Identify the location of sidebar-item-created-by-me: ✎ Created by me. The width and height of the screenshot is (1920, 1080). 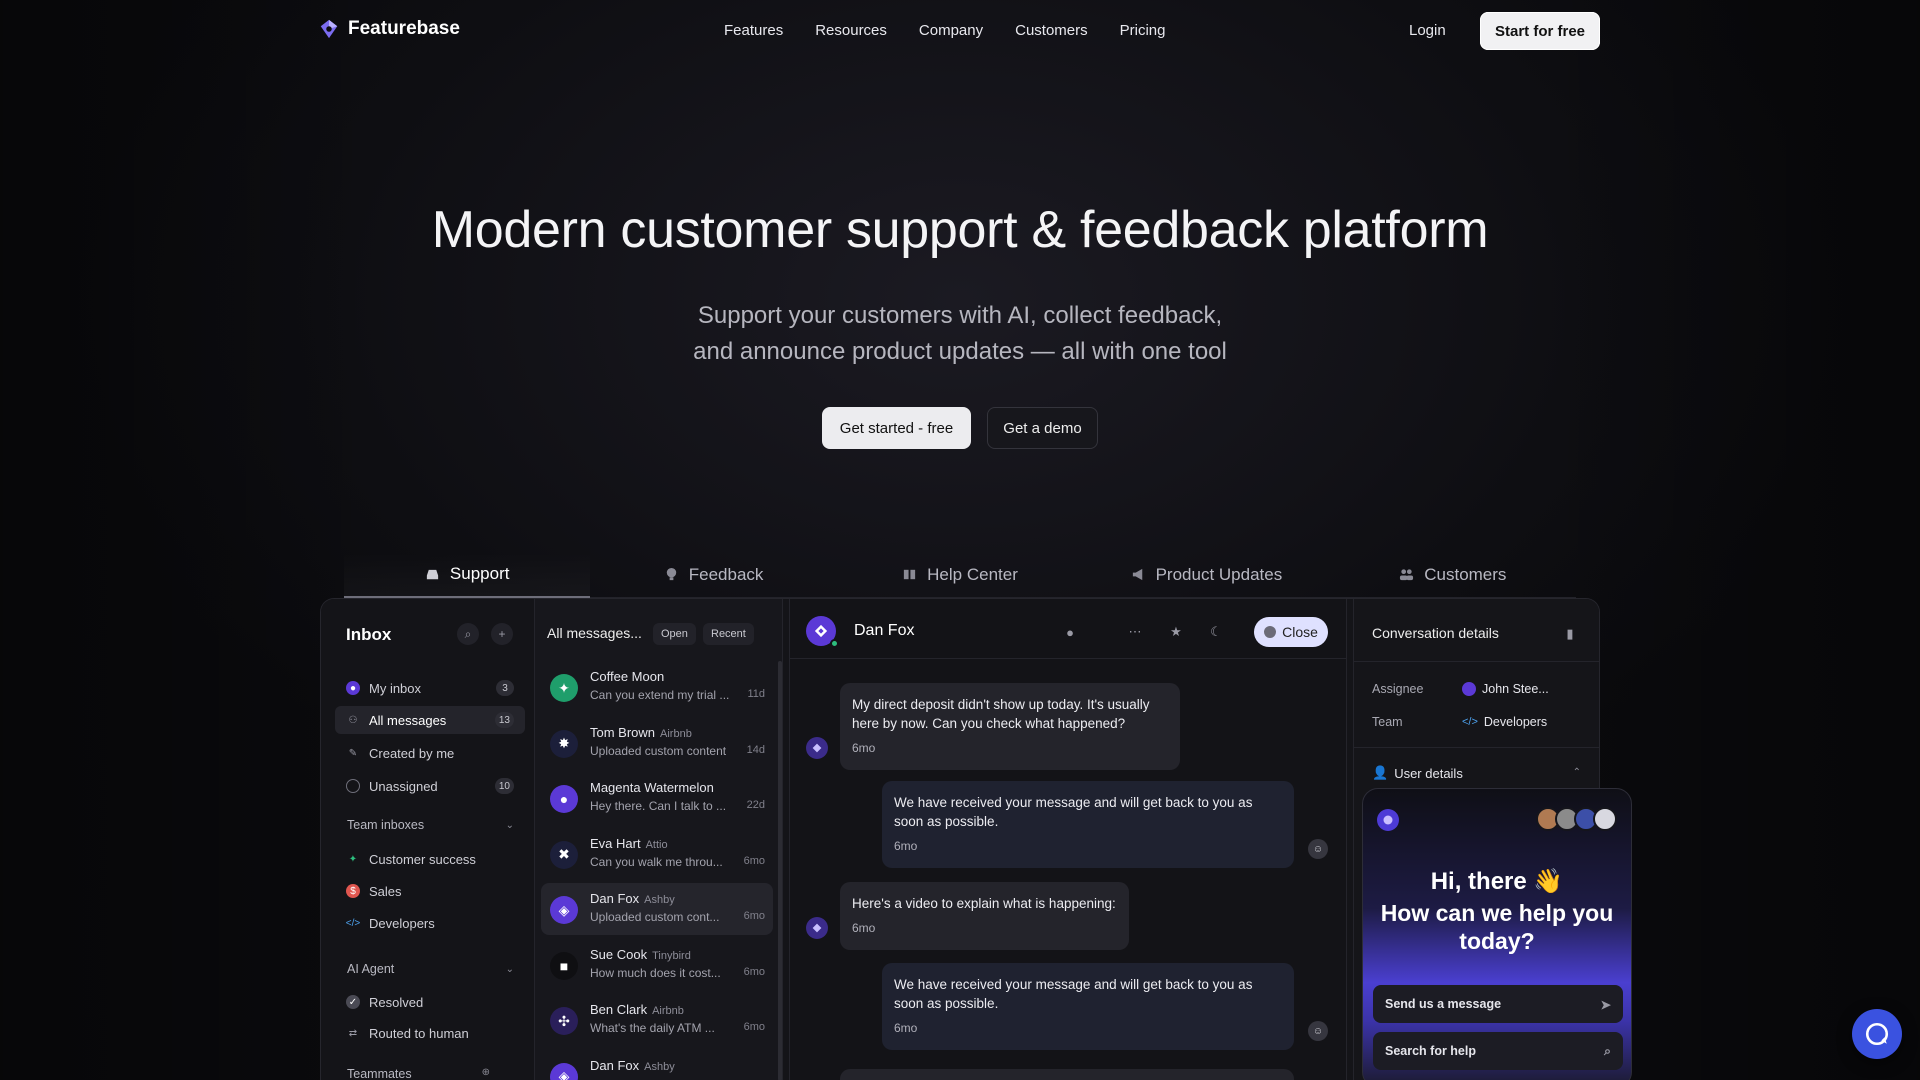
(430, 753).